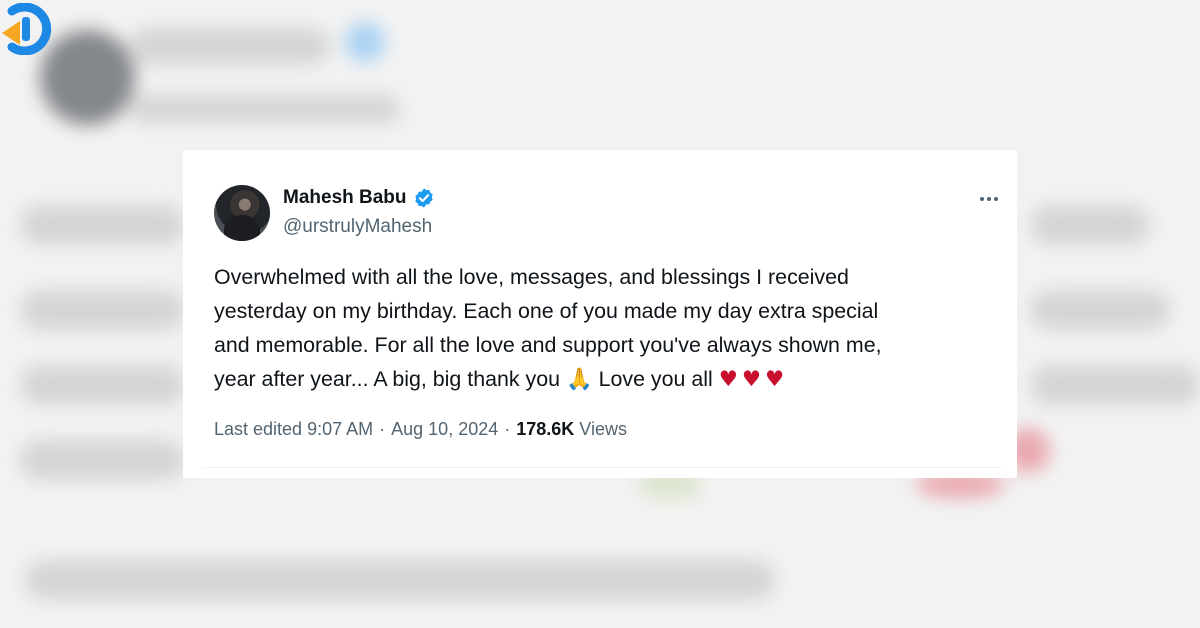 The width and height of the screenshot is (1200, 628). Describe the element at coordinates (265, 109) in the screenshot. I see `blurred-handle` at that location.